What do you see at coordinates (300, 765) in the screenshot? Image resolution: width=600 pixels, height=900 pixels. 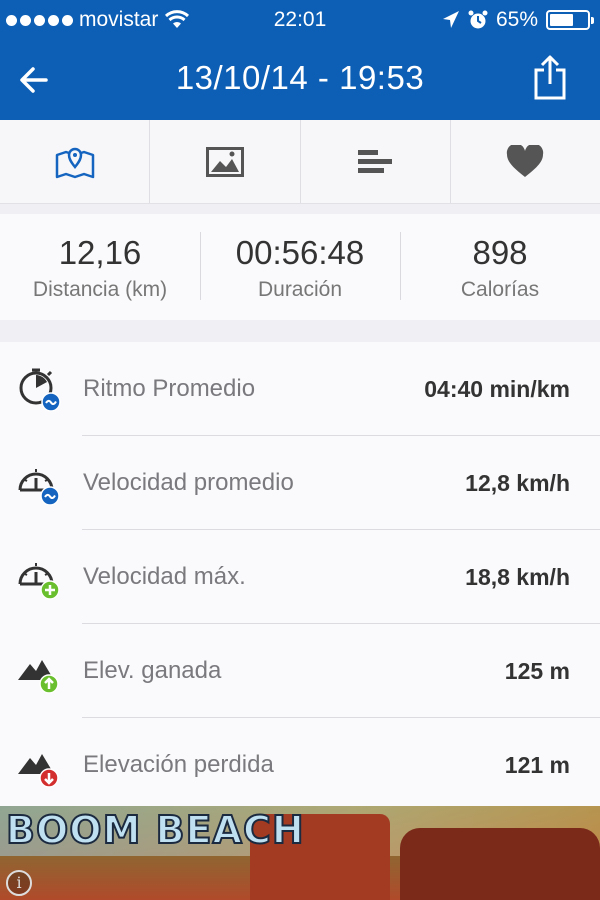 I see `list-item: Elevación perdida 121 m` at bounding box center [300, 765].